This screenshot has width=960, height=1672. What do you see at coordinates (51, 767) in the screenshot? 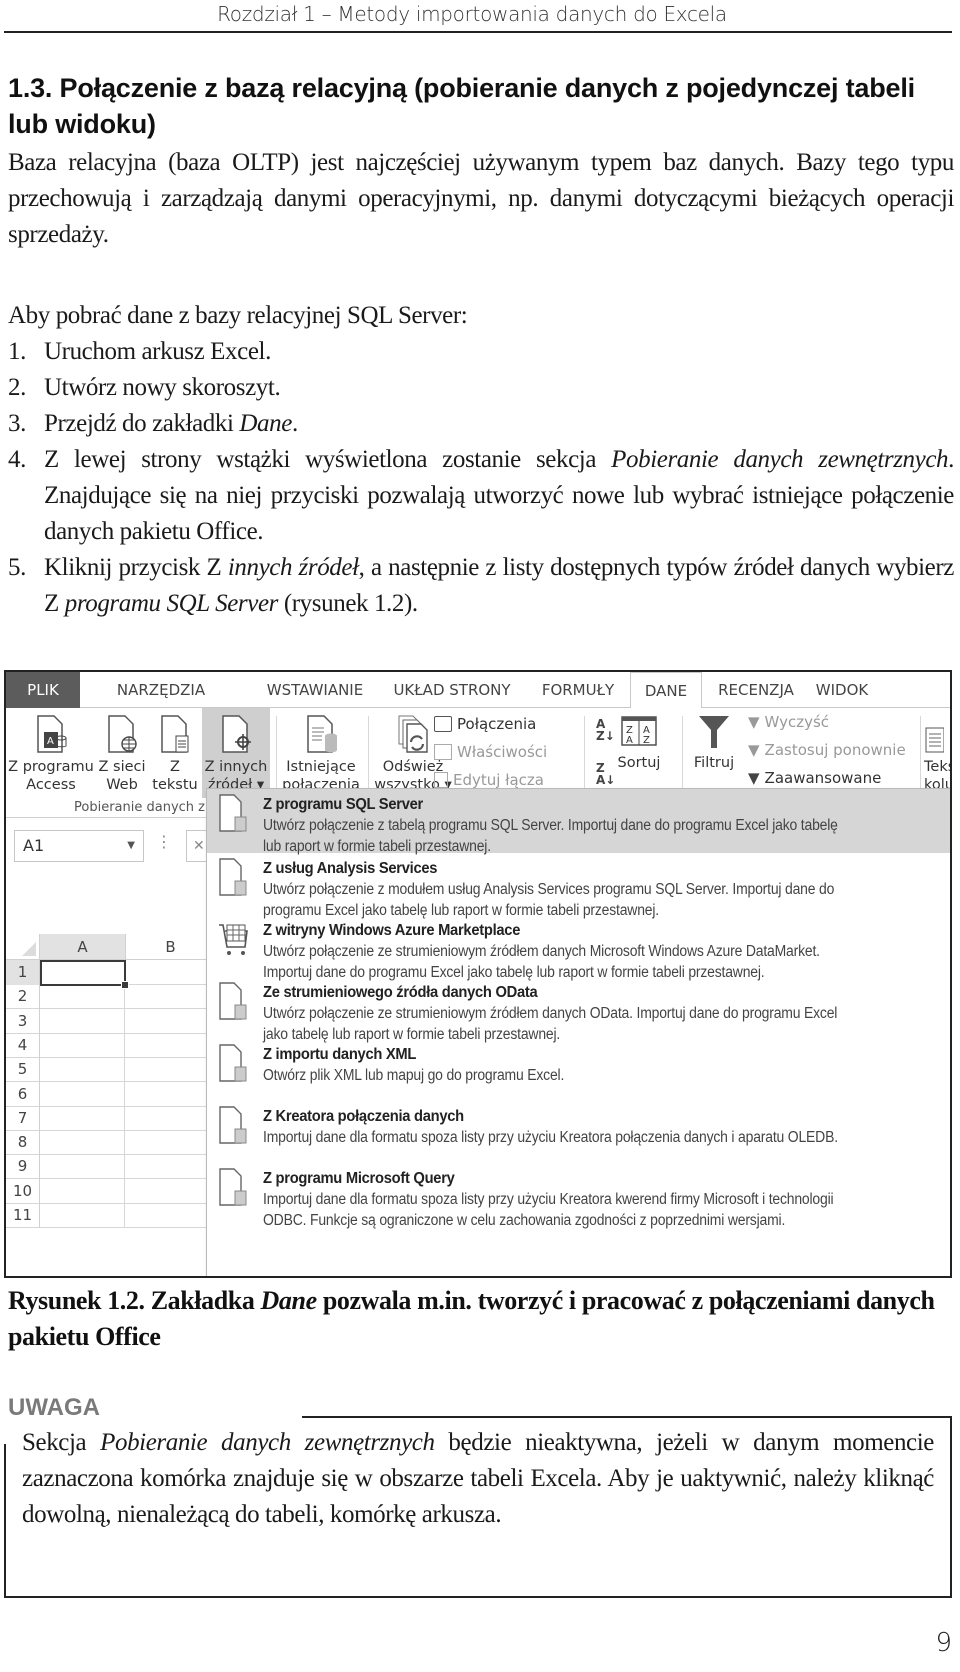
I see `from-access-label-1: Z programu` at bounding box center [51, 767].